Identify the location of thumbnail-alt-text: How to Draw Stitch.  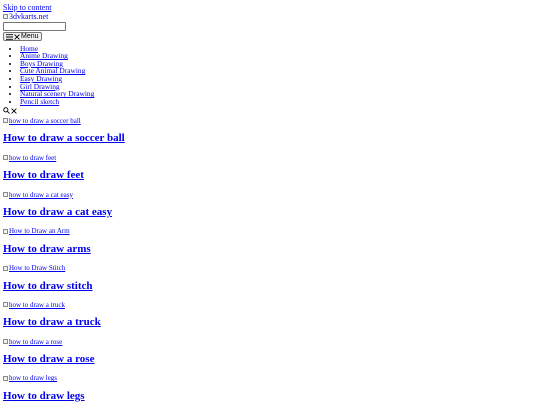
(37, 268).